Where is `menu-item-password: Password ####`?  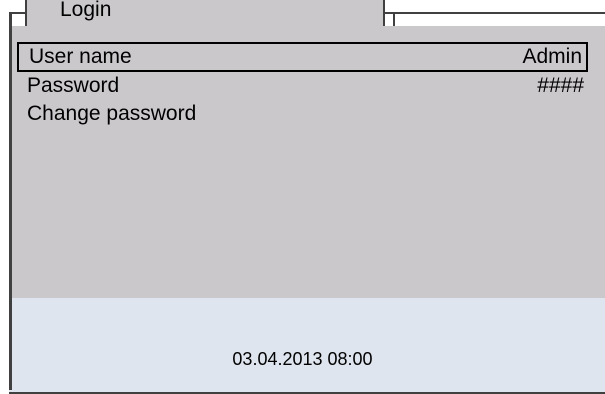 menu-item-password: Password #### is located at coordinates (302, 86).